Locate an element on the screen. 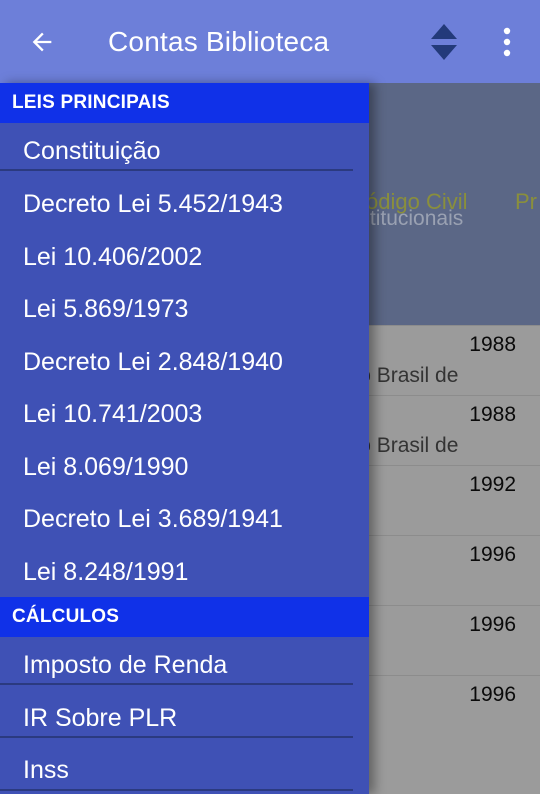 This screenshot has height=794, width=540. nav-item-inss: Inss is located at coordinates (184, 769).